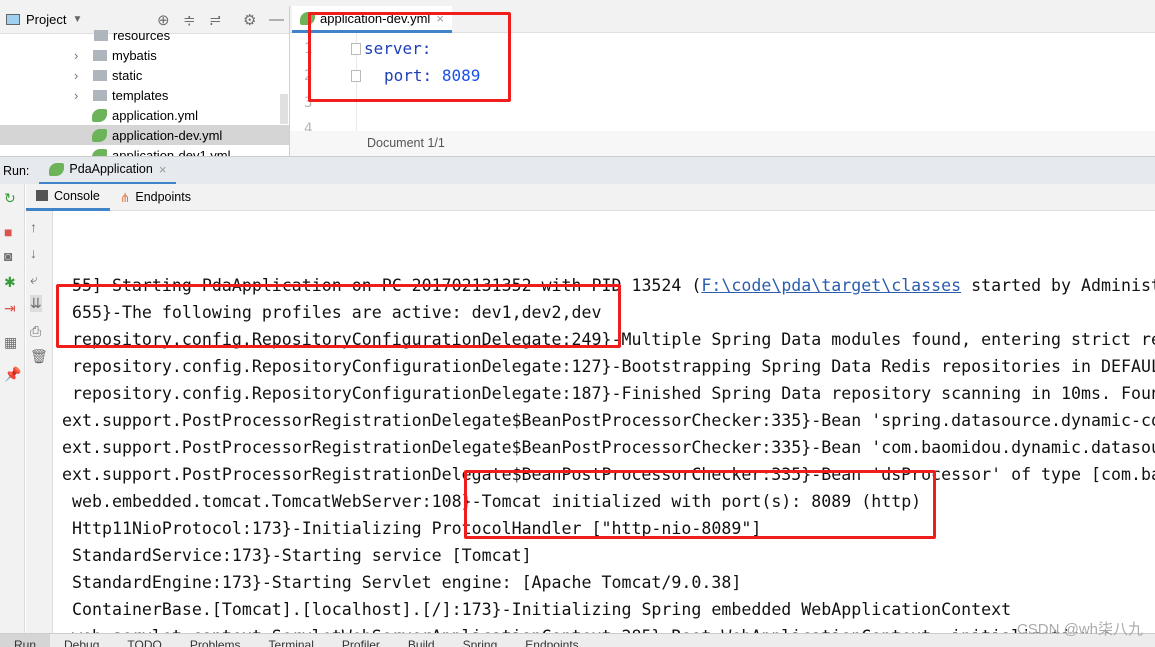  Describe the element at coordinates (397, 48) in the screenshot. I see `code-line-1: server:` at that location.